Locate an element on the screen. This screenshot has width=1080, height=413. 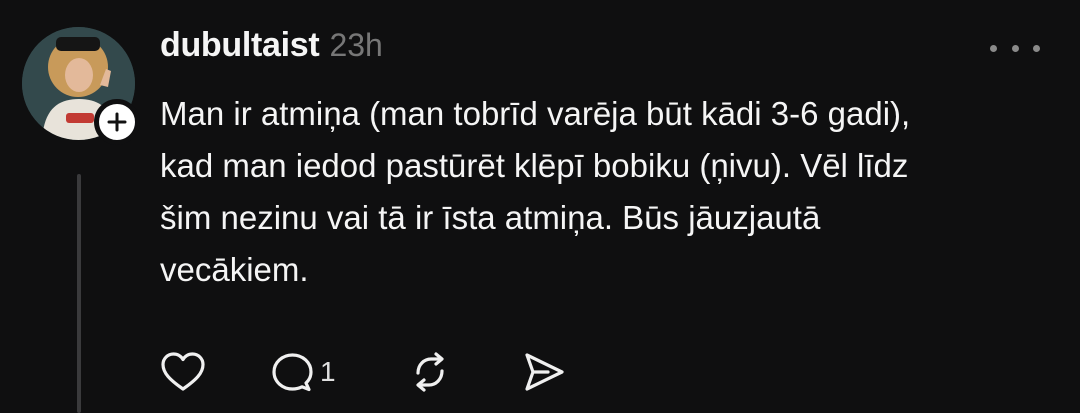
send-icon is located at coordinates (544, 372).